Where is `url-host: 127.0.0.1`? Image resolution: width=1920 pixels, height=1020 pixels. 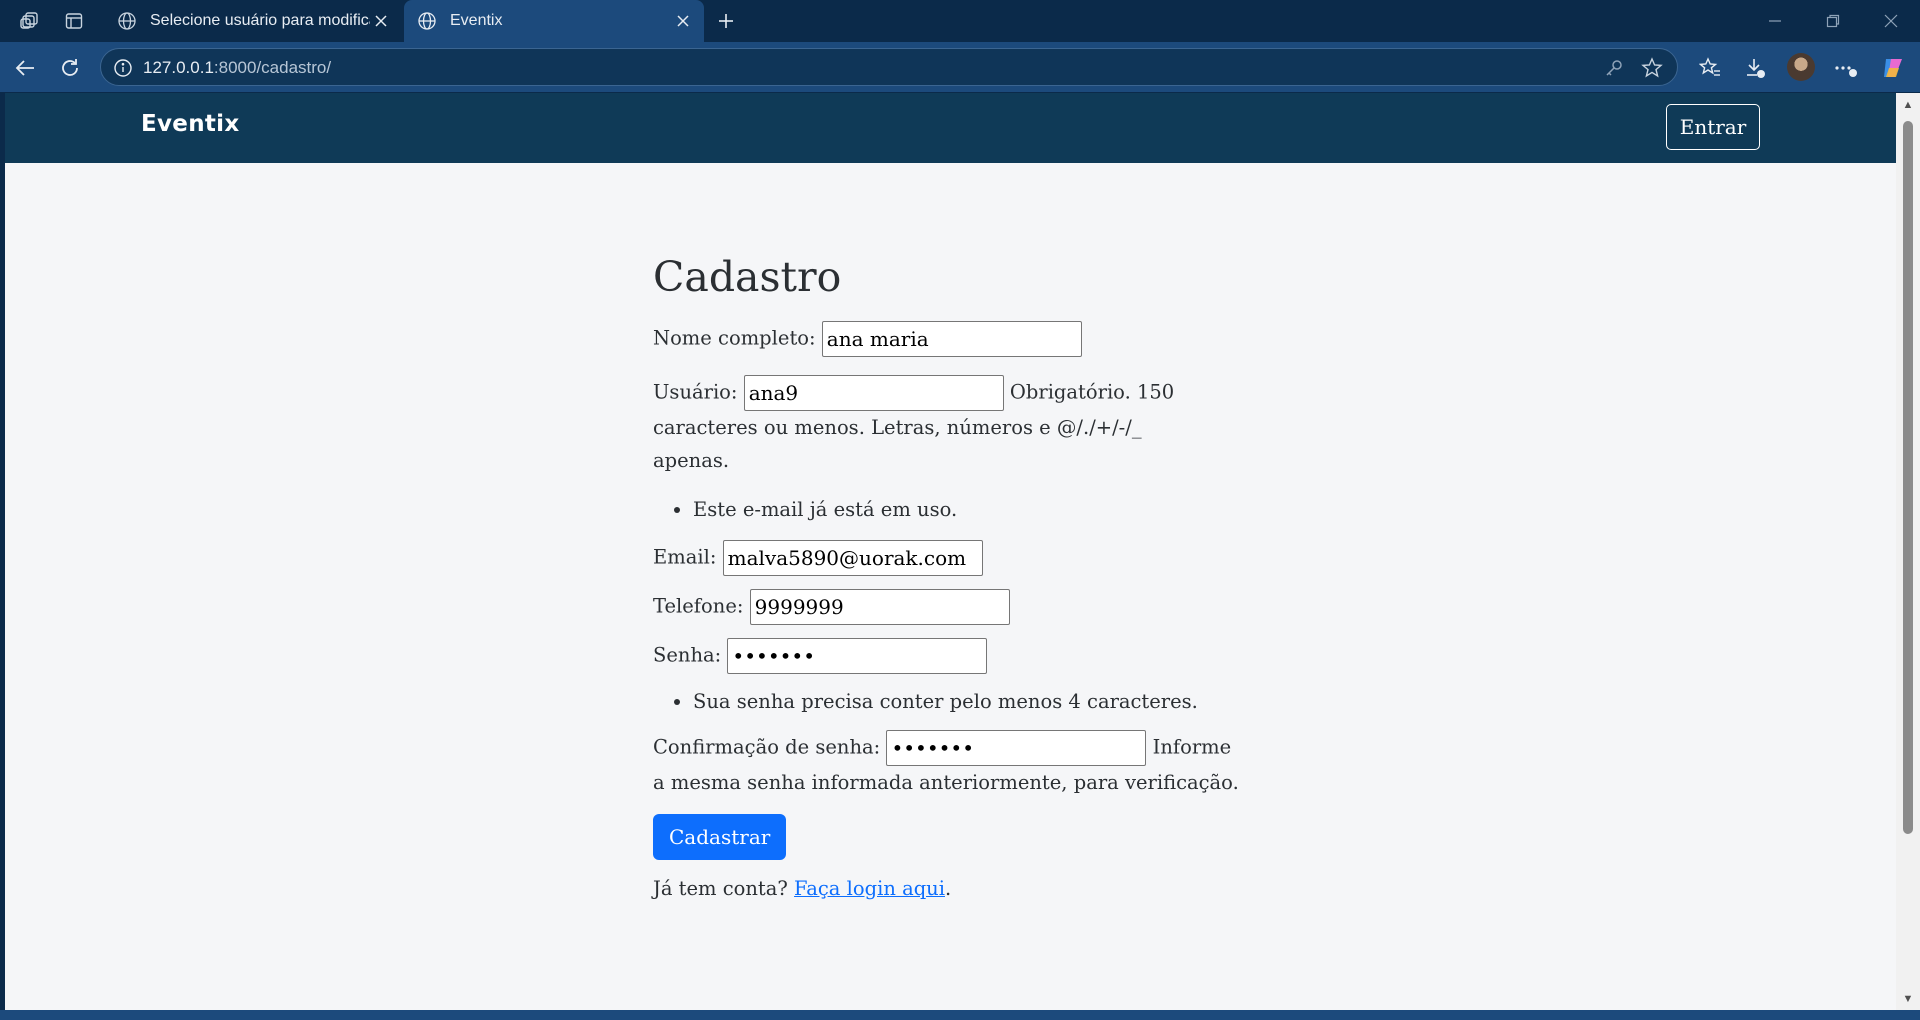 url-host: 127.0.0.1 is located at coordinates (178, 67).